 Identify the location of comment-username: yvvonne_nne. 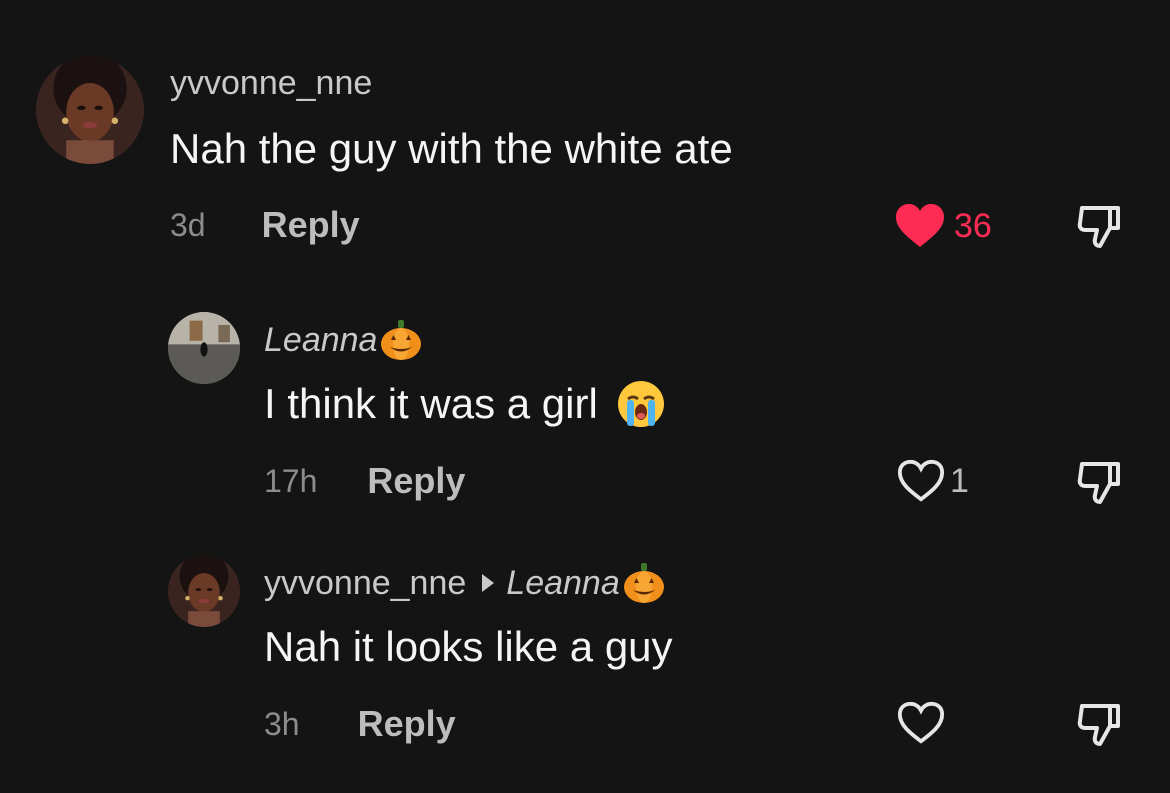
(271, 83).